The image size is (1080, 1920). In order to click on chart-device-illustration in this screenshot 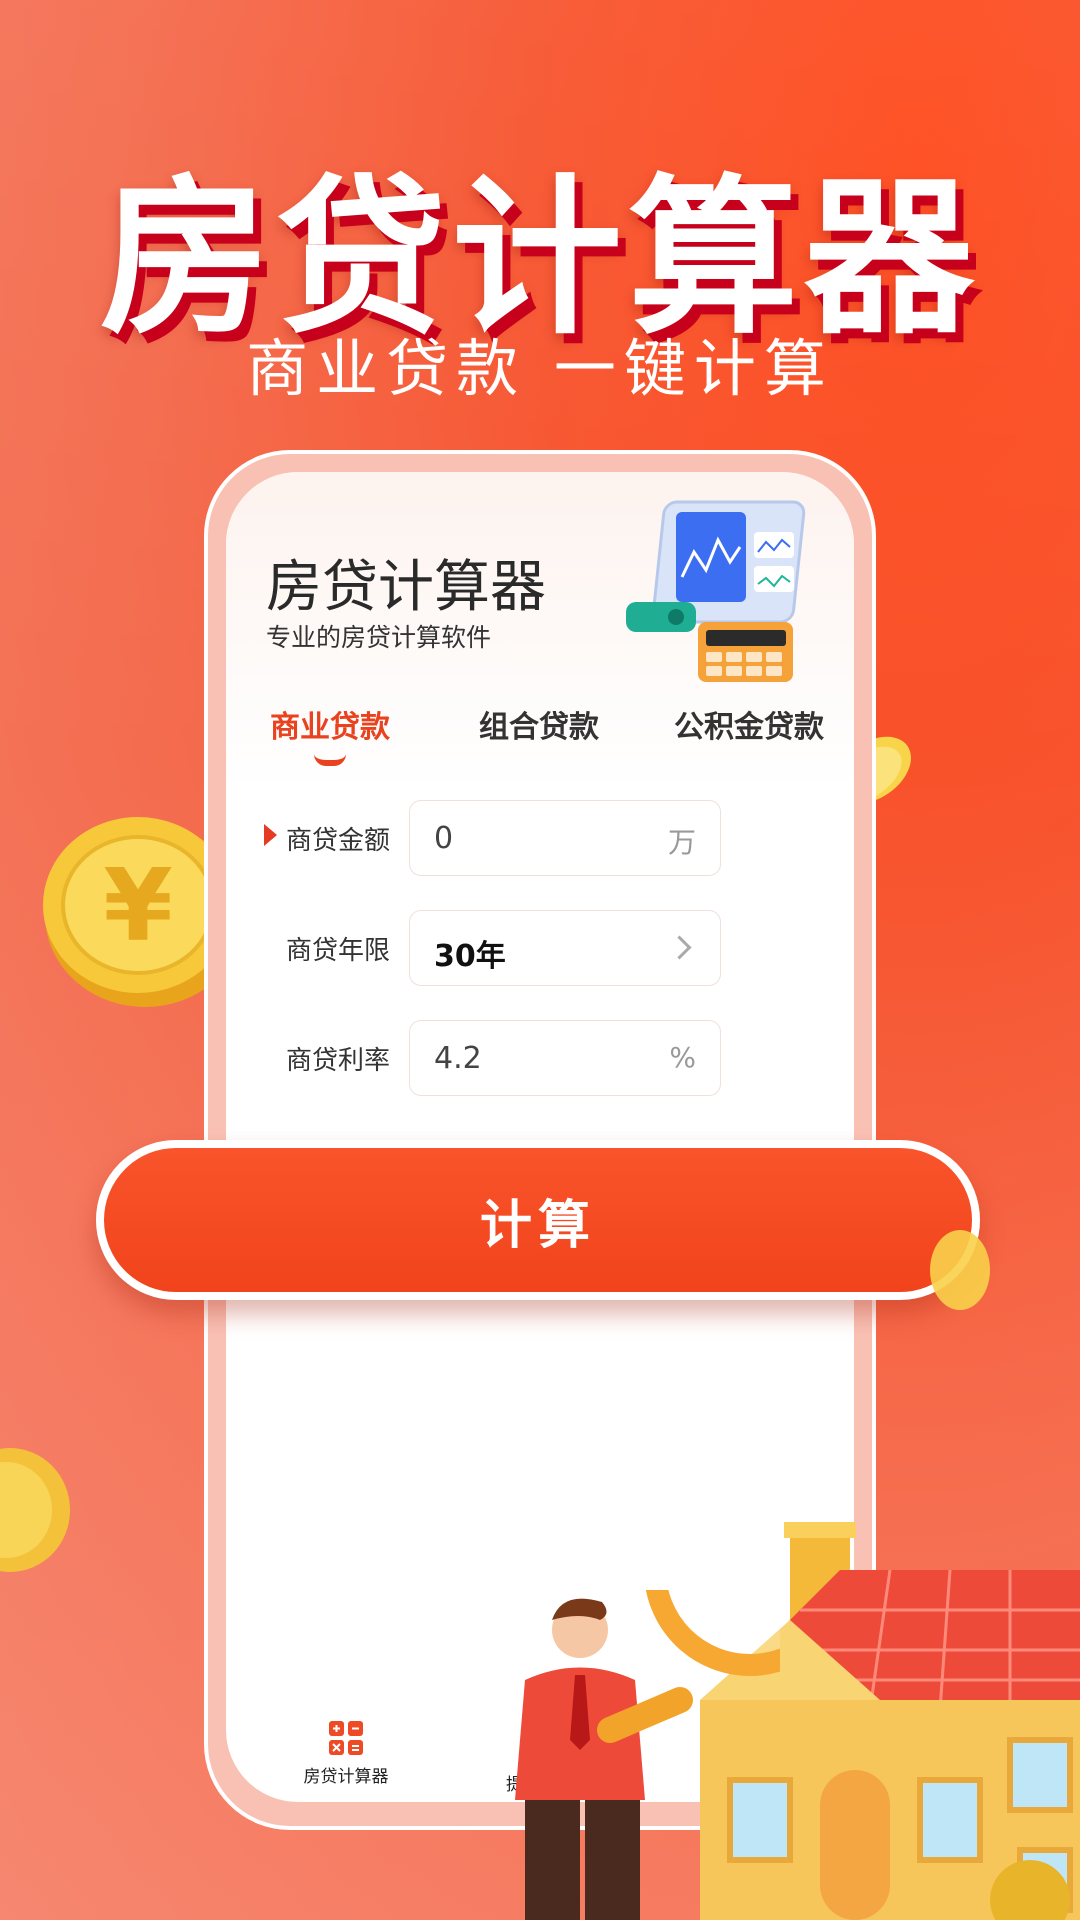, I will do `click(716, 591)`.